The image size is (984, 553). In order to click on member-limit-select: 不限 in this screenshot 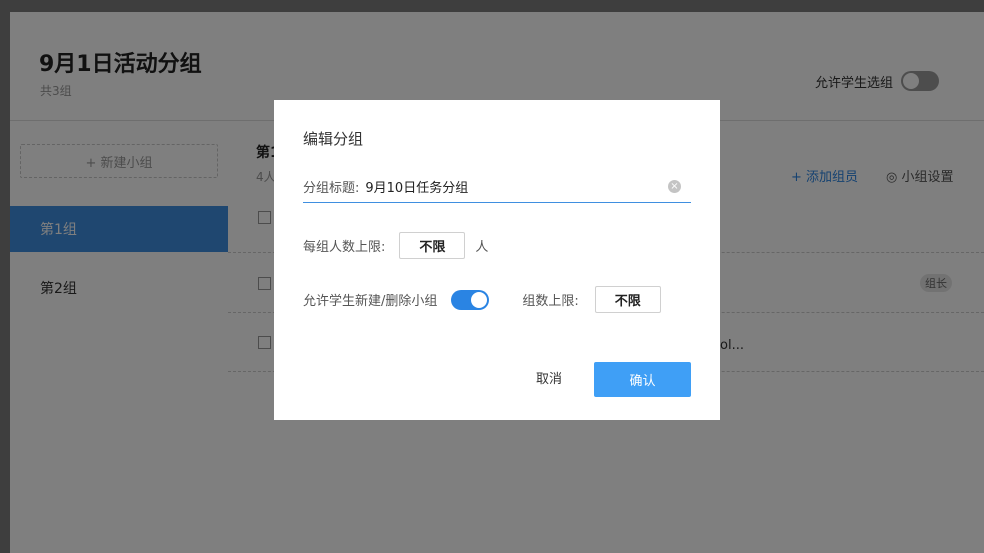, I will do `click(432, 245)`.